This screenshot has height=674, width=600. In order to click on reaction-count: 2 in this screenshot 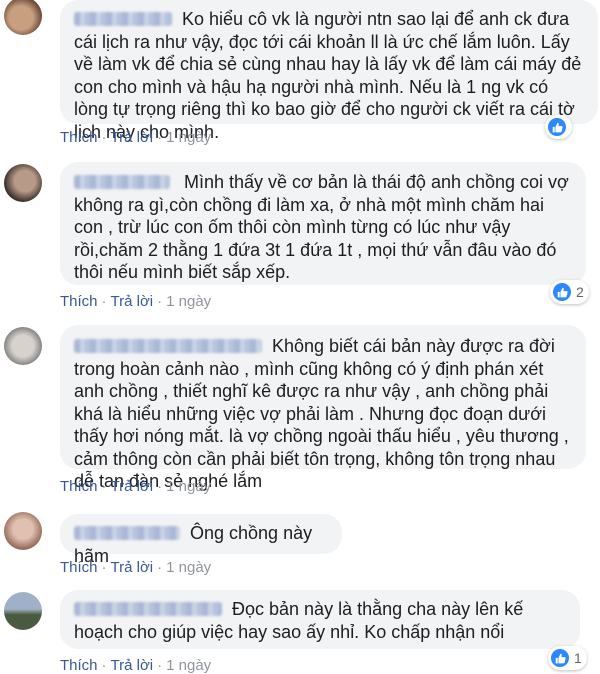, I will do `click(580, 292)`.